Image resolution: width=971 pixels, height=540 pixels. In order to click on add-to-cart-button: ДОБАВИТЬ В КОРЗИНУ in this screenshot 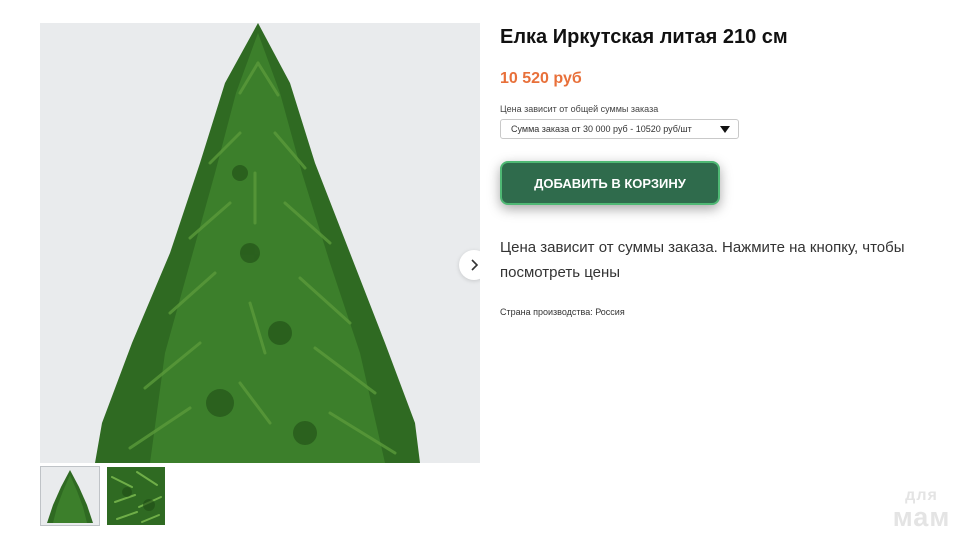, I will do `click(610, 183)`.